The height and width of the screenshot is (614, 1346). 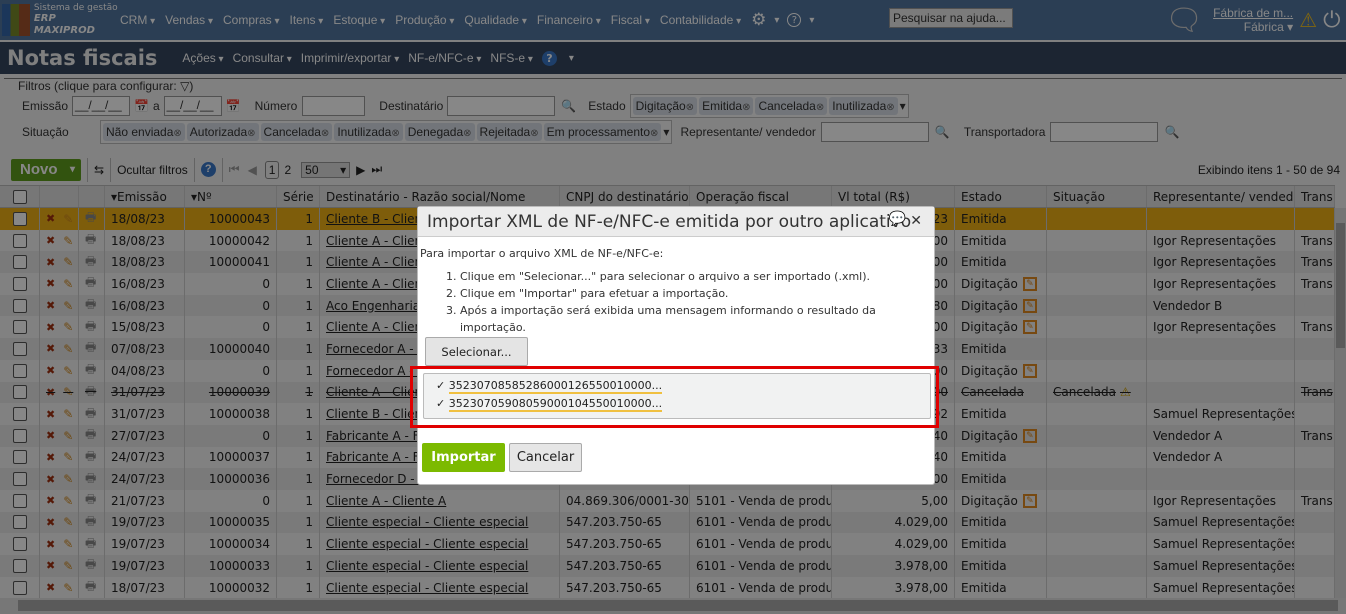 I want to click on import-button: Importar, so click(x=463, y=457).